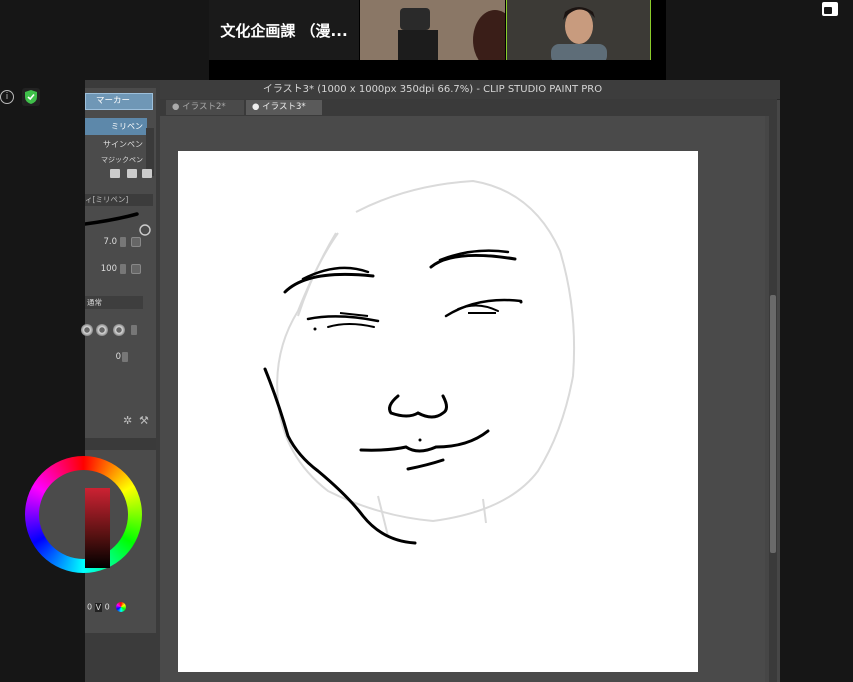  What do you see at coordinates (116, 144) in the screenshot?
I see `brush-item-signpen: サインペン` at bounding box center [116, 144].